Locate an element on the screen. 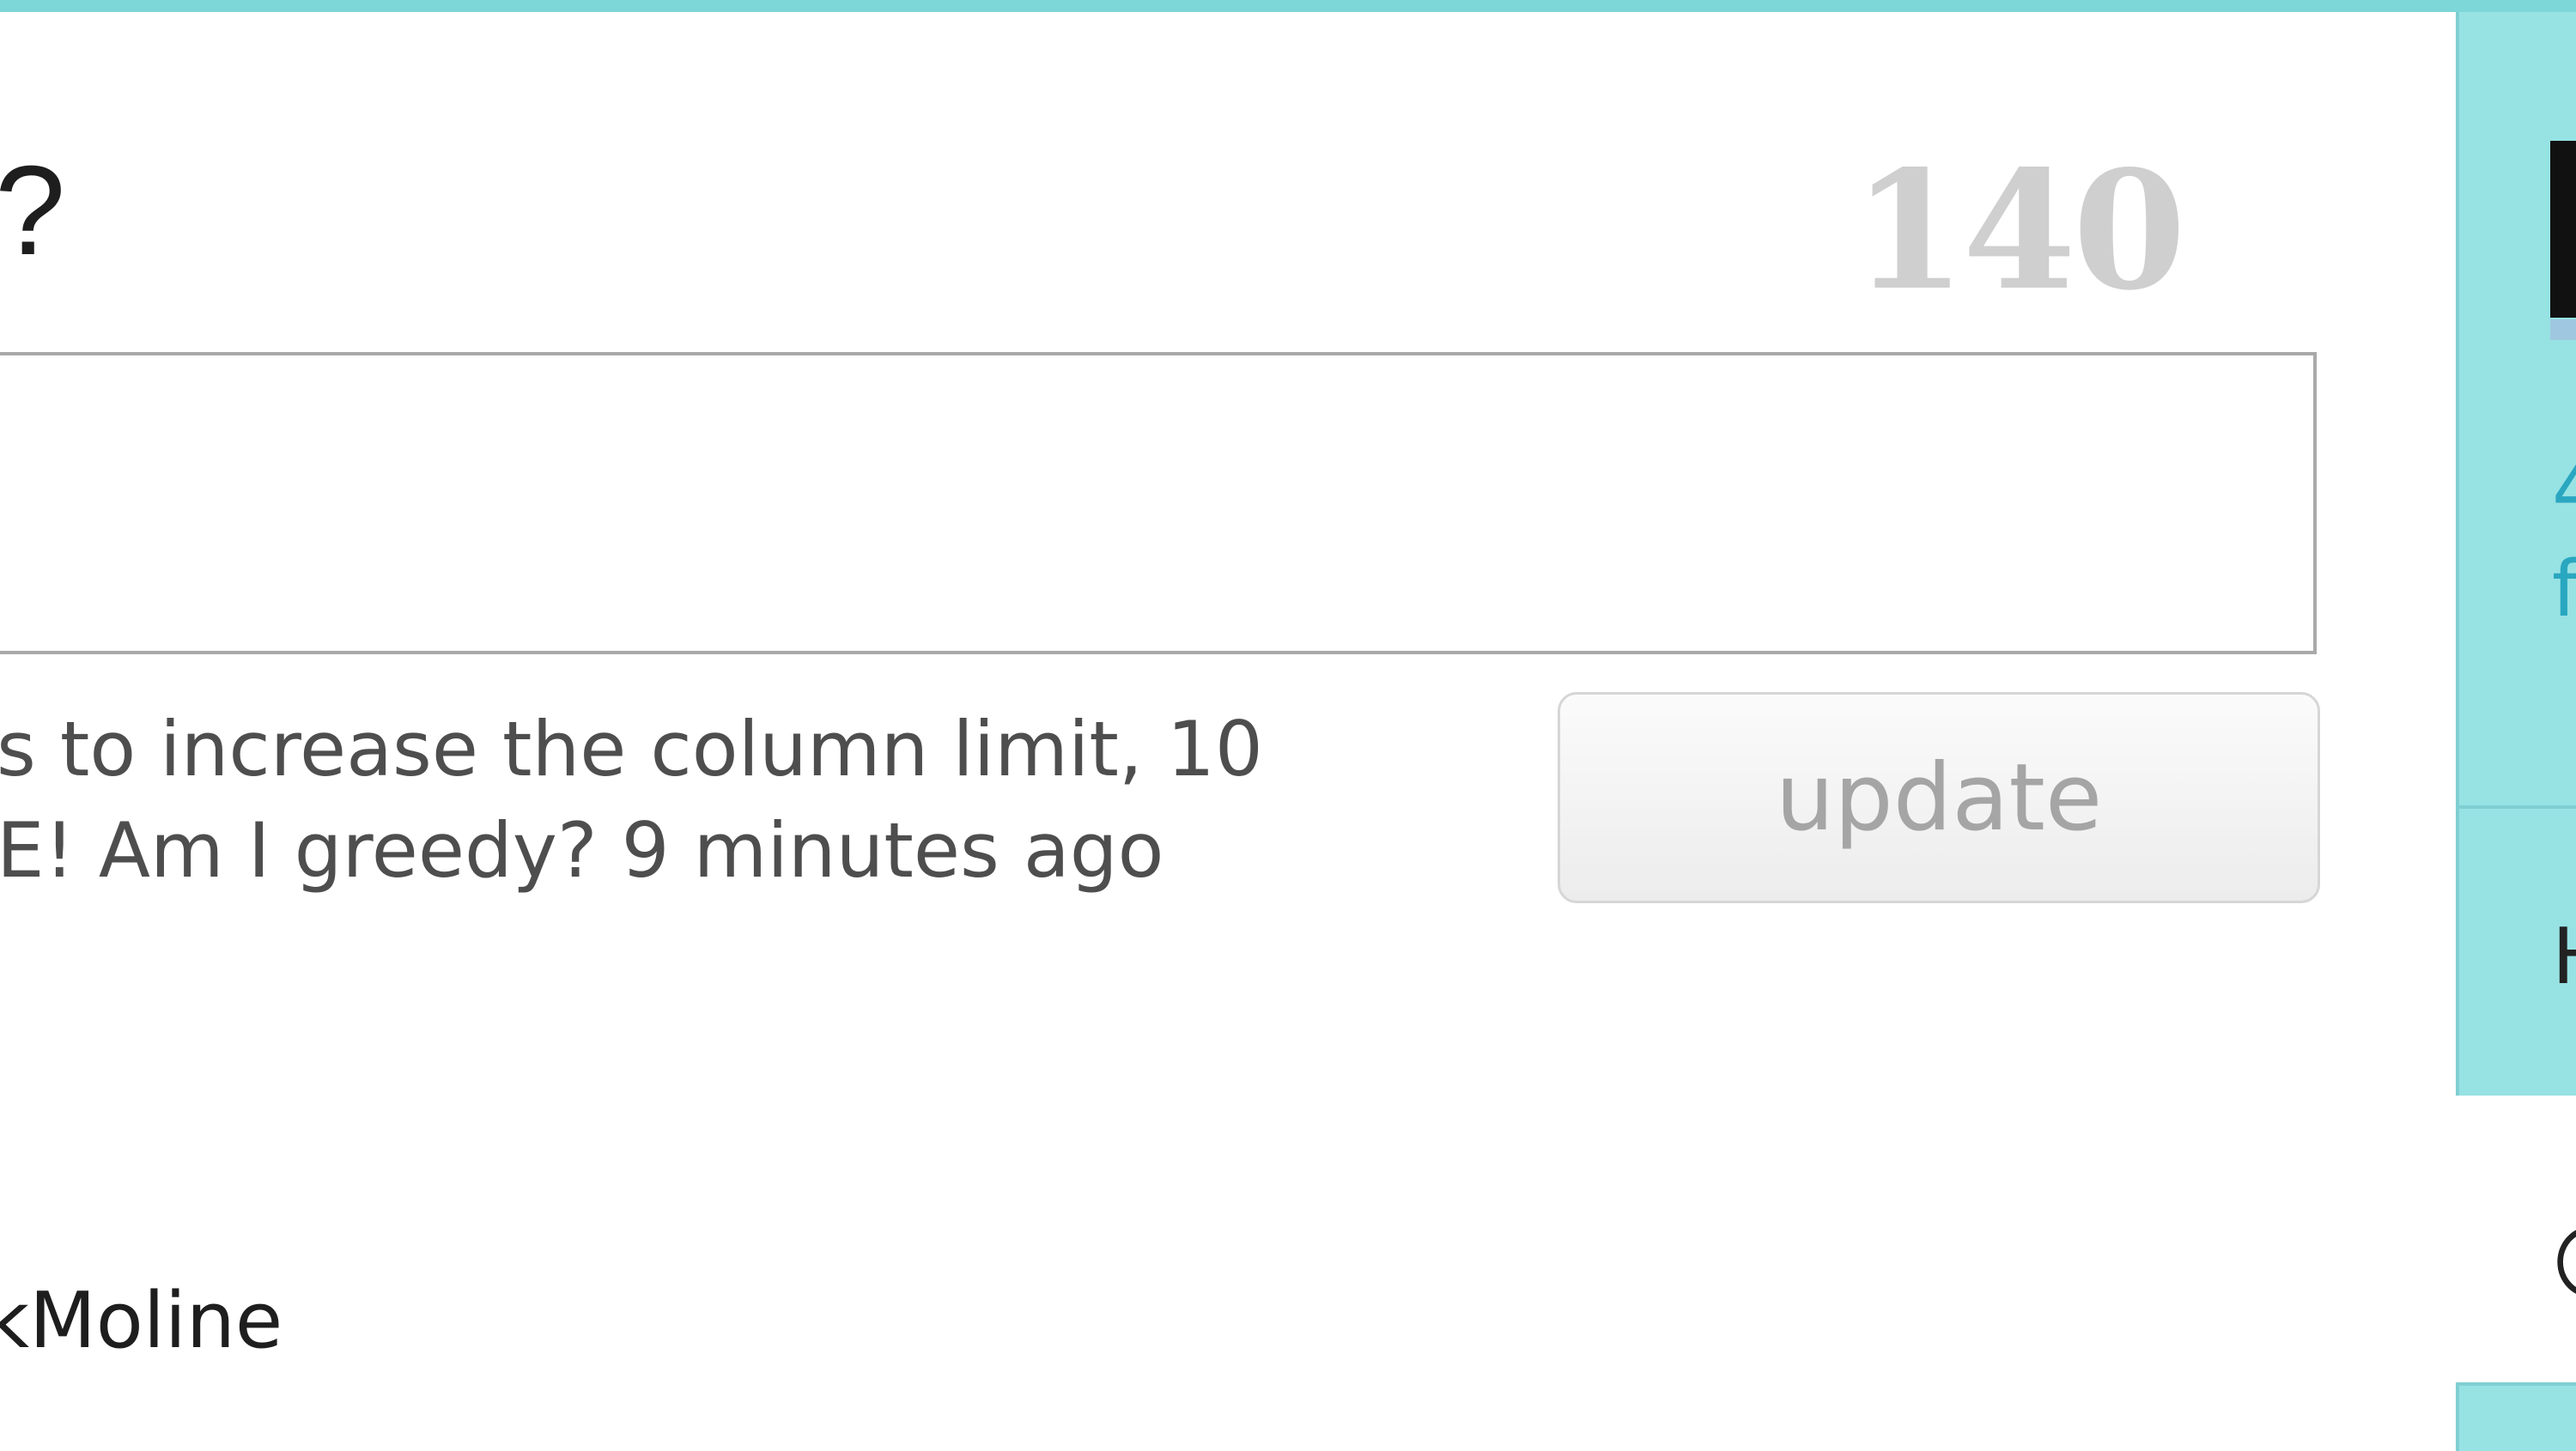 The image size is (2576, 1451). sidebar-stats-link: 4 is located at coordinates (2564, 491).